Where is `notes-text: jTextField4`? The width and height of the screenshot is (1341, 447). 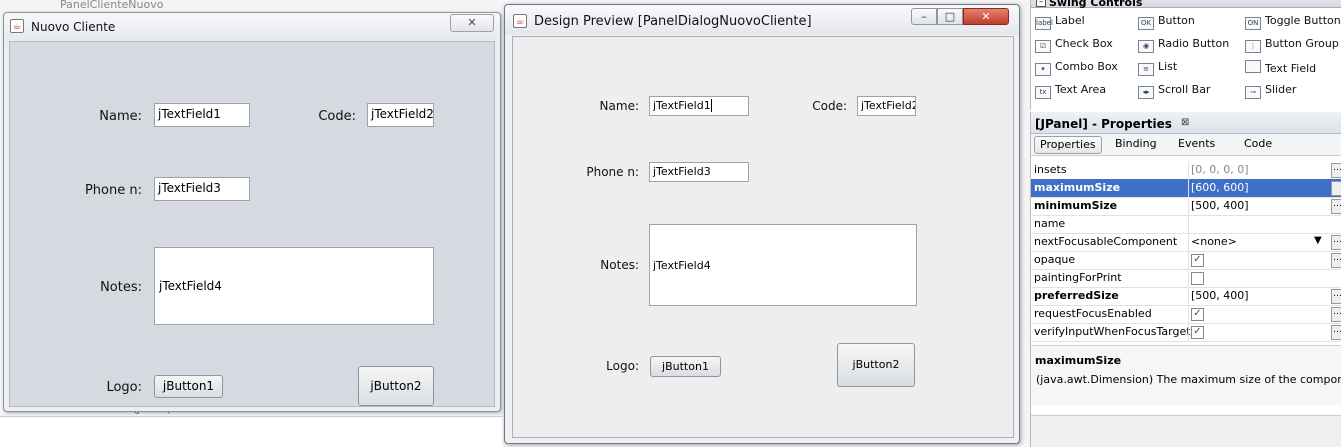 notes-text: jTextField4 is located at coordinates (682, 265).